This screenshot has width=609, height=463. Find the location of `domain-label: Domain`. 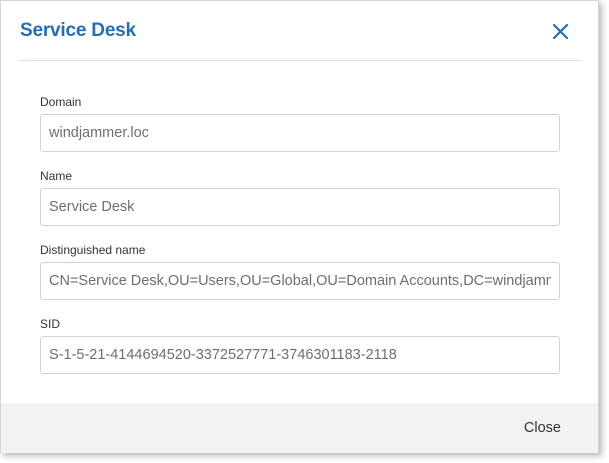

domain-label: Domain is located at coordinates (61, 102).